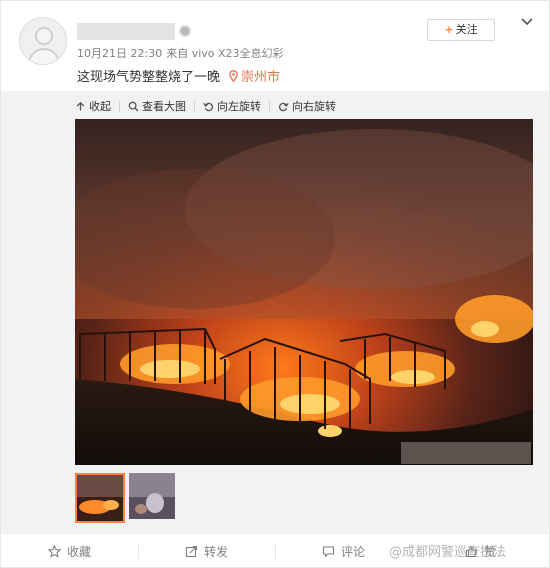 The image size is (550, 568). What do you see at coordinates (449, 29) in the screenshot?
I see `plus-icon: +` at bounding box center [449, 29].